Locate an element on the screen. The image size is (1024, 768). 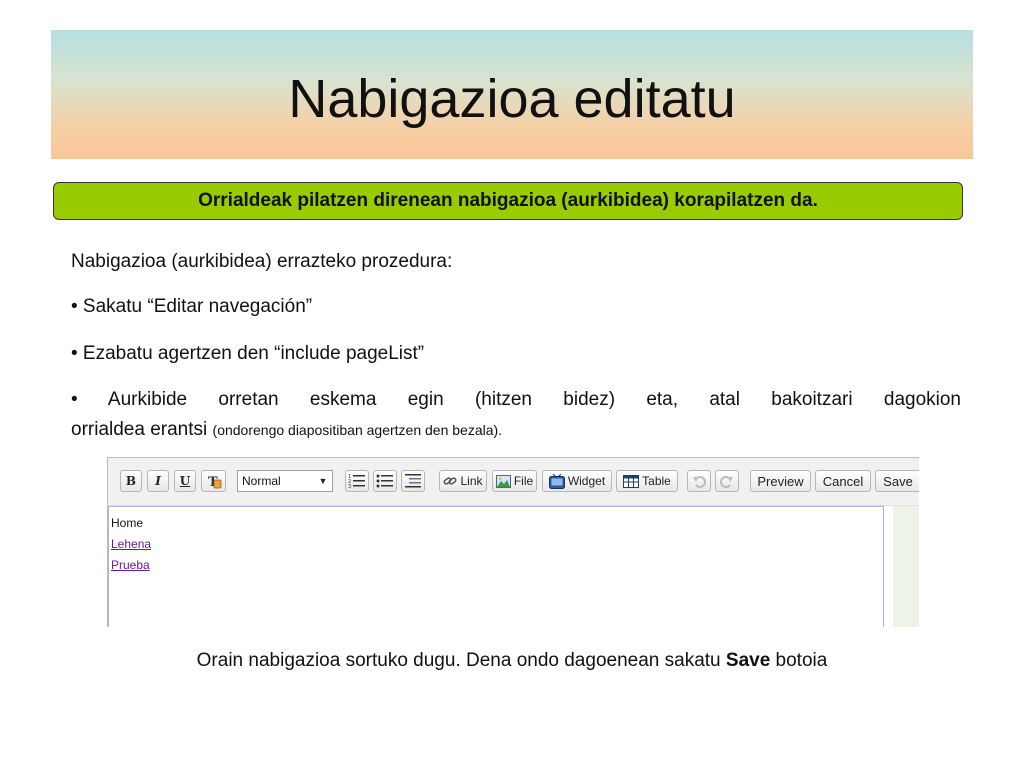
bullet-list-button is located at coordinates (385, 481).